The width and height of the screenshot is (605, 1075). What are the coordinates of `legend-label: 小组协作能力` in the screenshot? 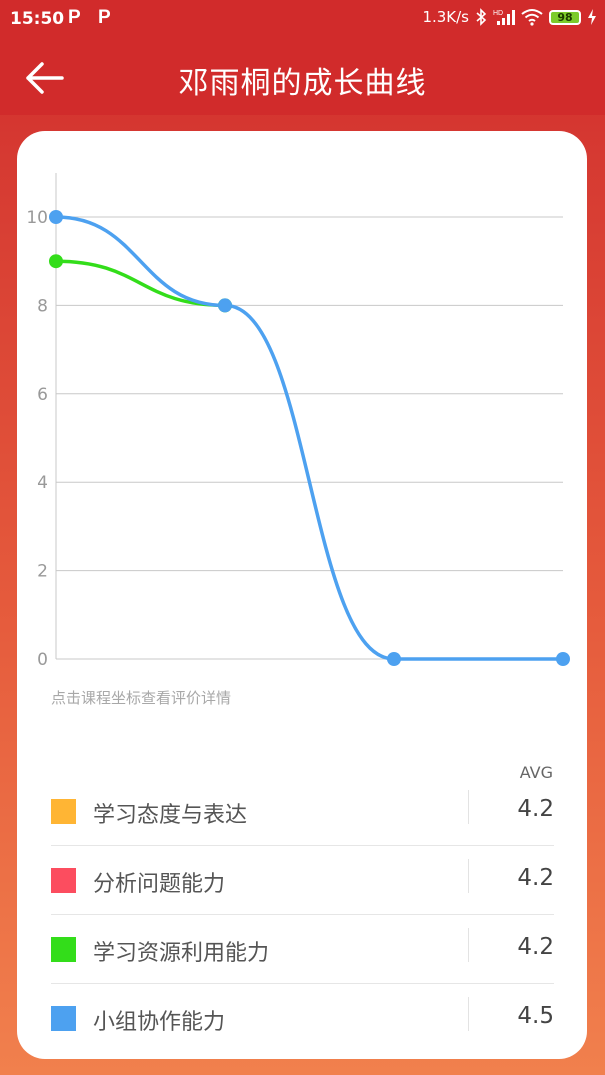 It's located at (159, 1022).